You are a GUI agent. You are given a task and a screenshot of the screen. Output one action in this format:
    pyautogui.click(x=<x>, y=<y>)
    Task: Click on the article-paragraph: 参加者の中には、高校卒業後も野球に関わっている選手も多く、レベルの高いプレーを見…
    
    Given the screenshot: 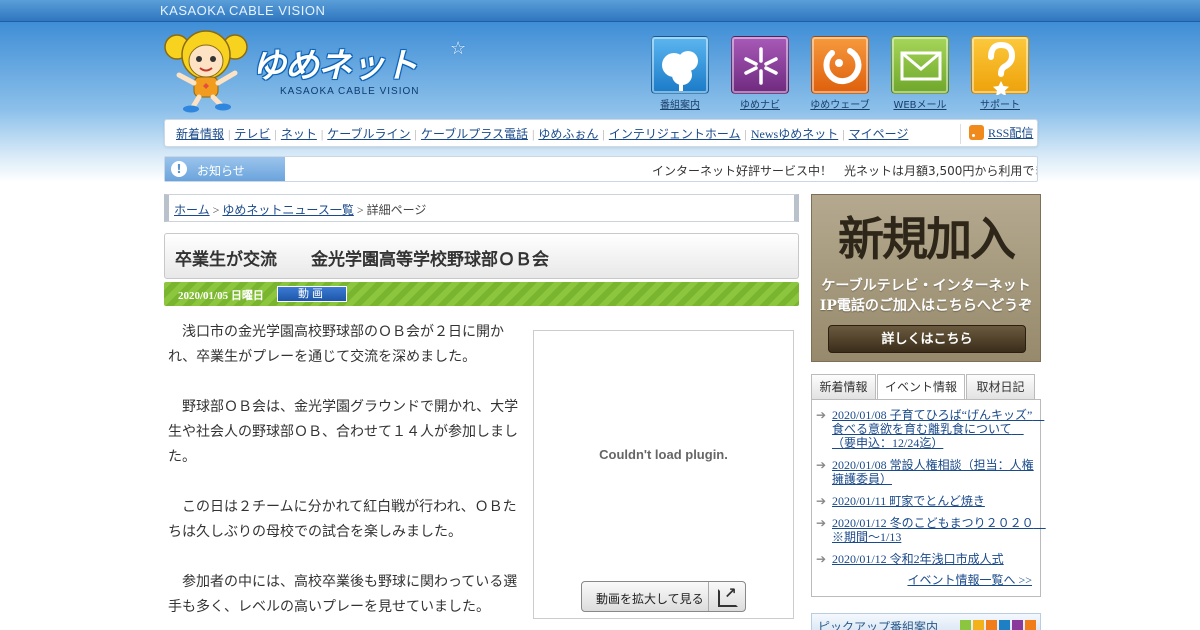 What is the action you would take?
    pyautogui.click(x=343, y=594)
    